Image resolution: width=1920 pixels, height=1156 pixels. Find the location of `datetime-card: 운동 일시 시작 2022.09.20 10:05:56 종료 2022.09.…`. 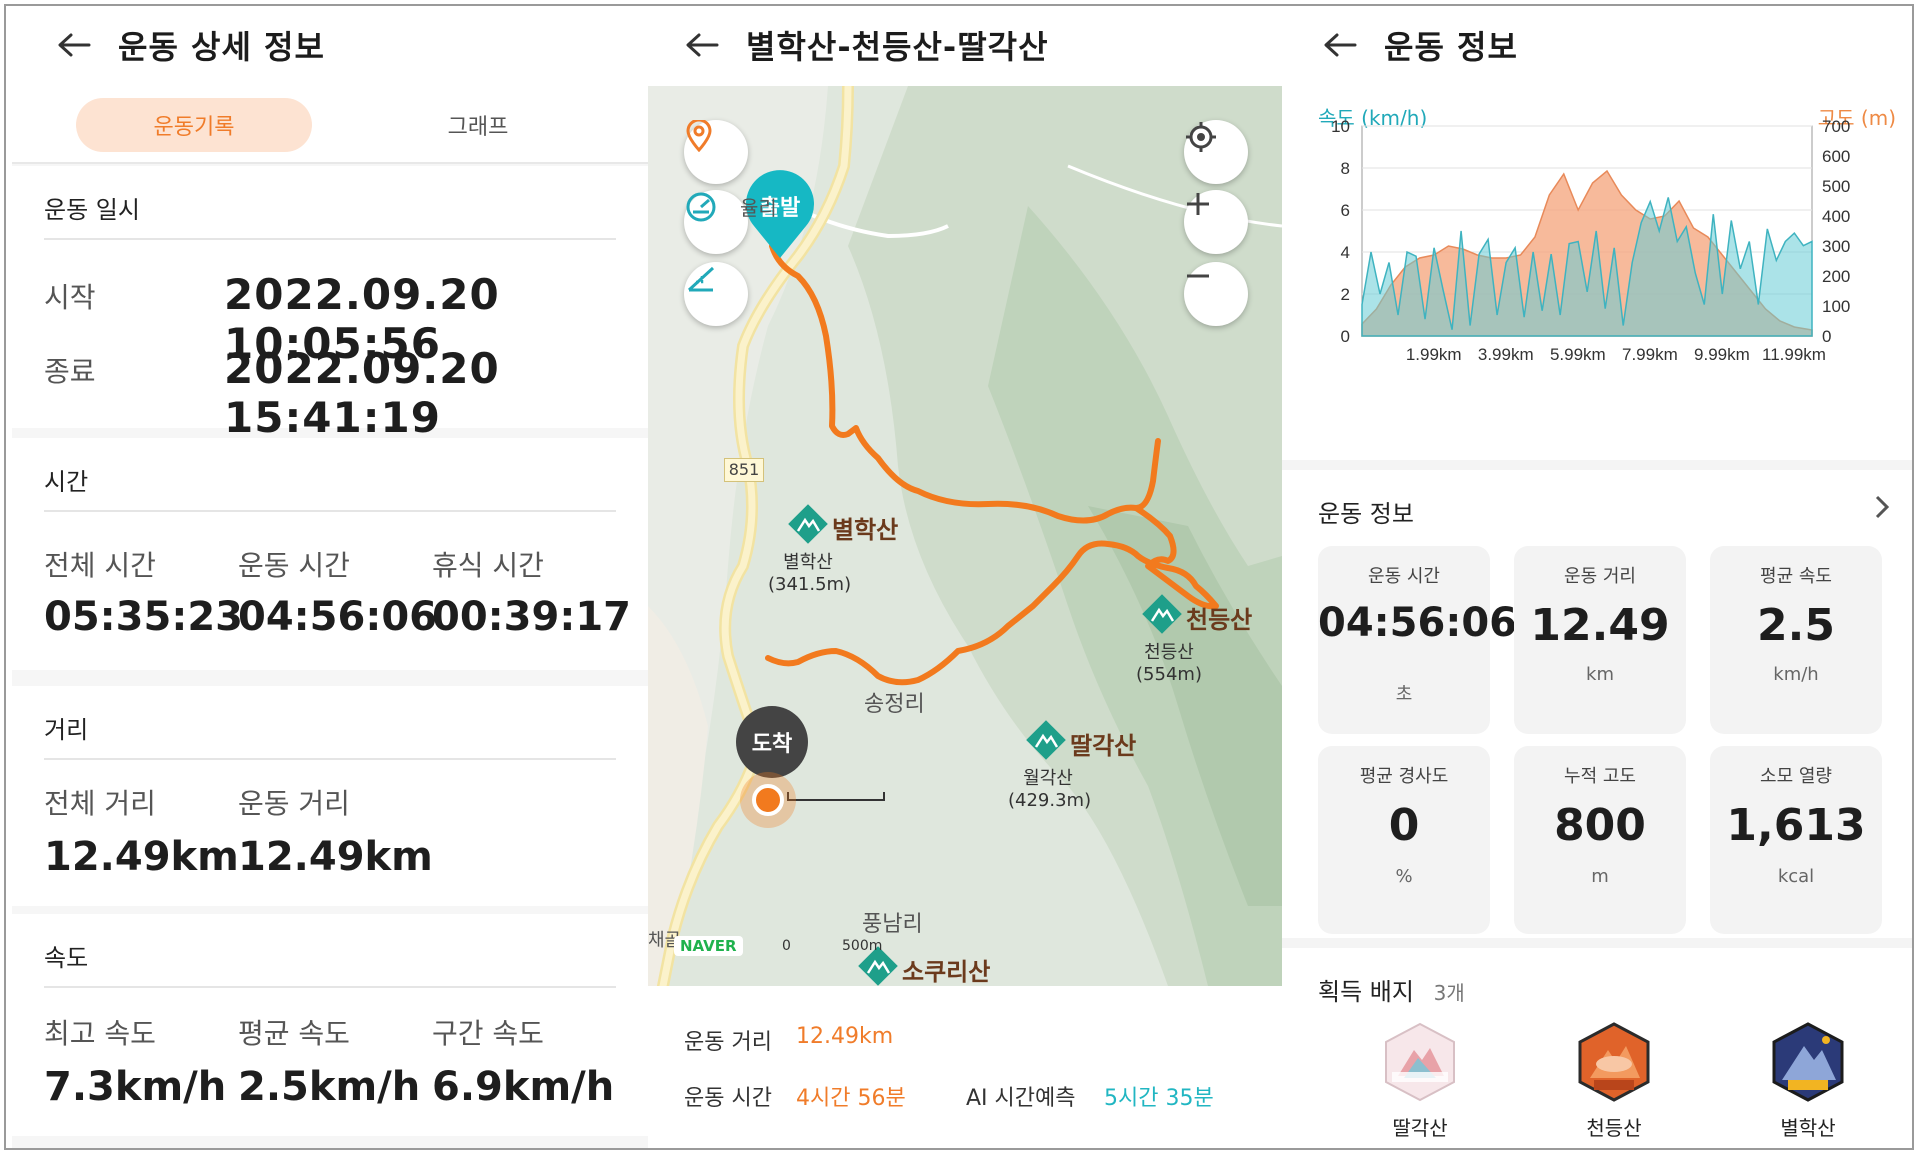

datetime-card: 운동 일시 시작 2022.09.20 10:05:56 종료 2022.09.… is located at coordinates (330, 304).